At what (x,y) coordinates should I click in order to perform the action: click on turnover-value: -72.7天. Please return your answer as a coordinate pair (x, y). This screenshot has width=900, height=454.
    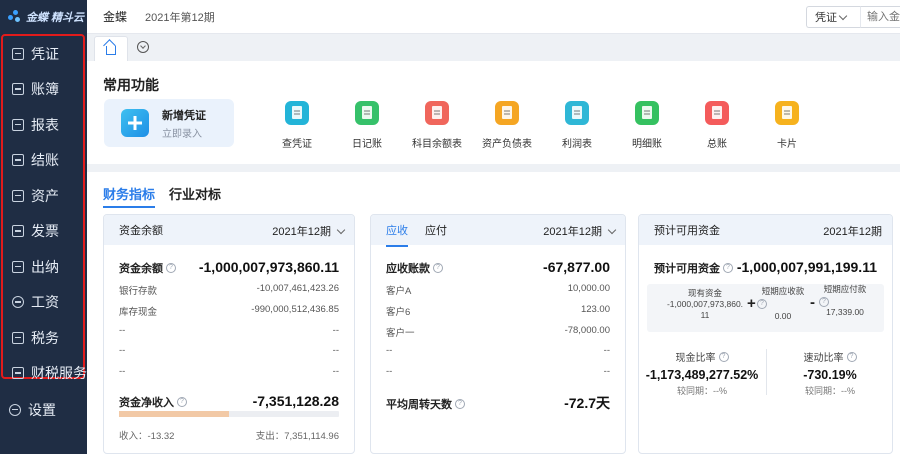
    Looking at the image, I should click on (587, 403).